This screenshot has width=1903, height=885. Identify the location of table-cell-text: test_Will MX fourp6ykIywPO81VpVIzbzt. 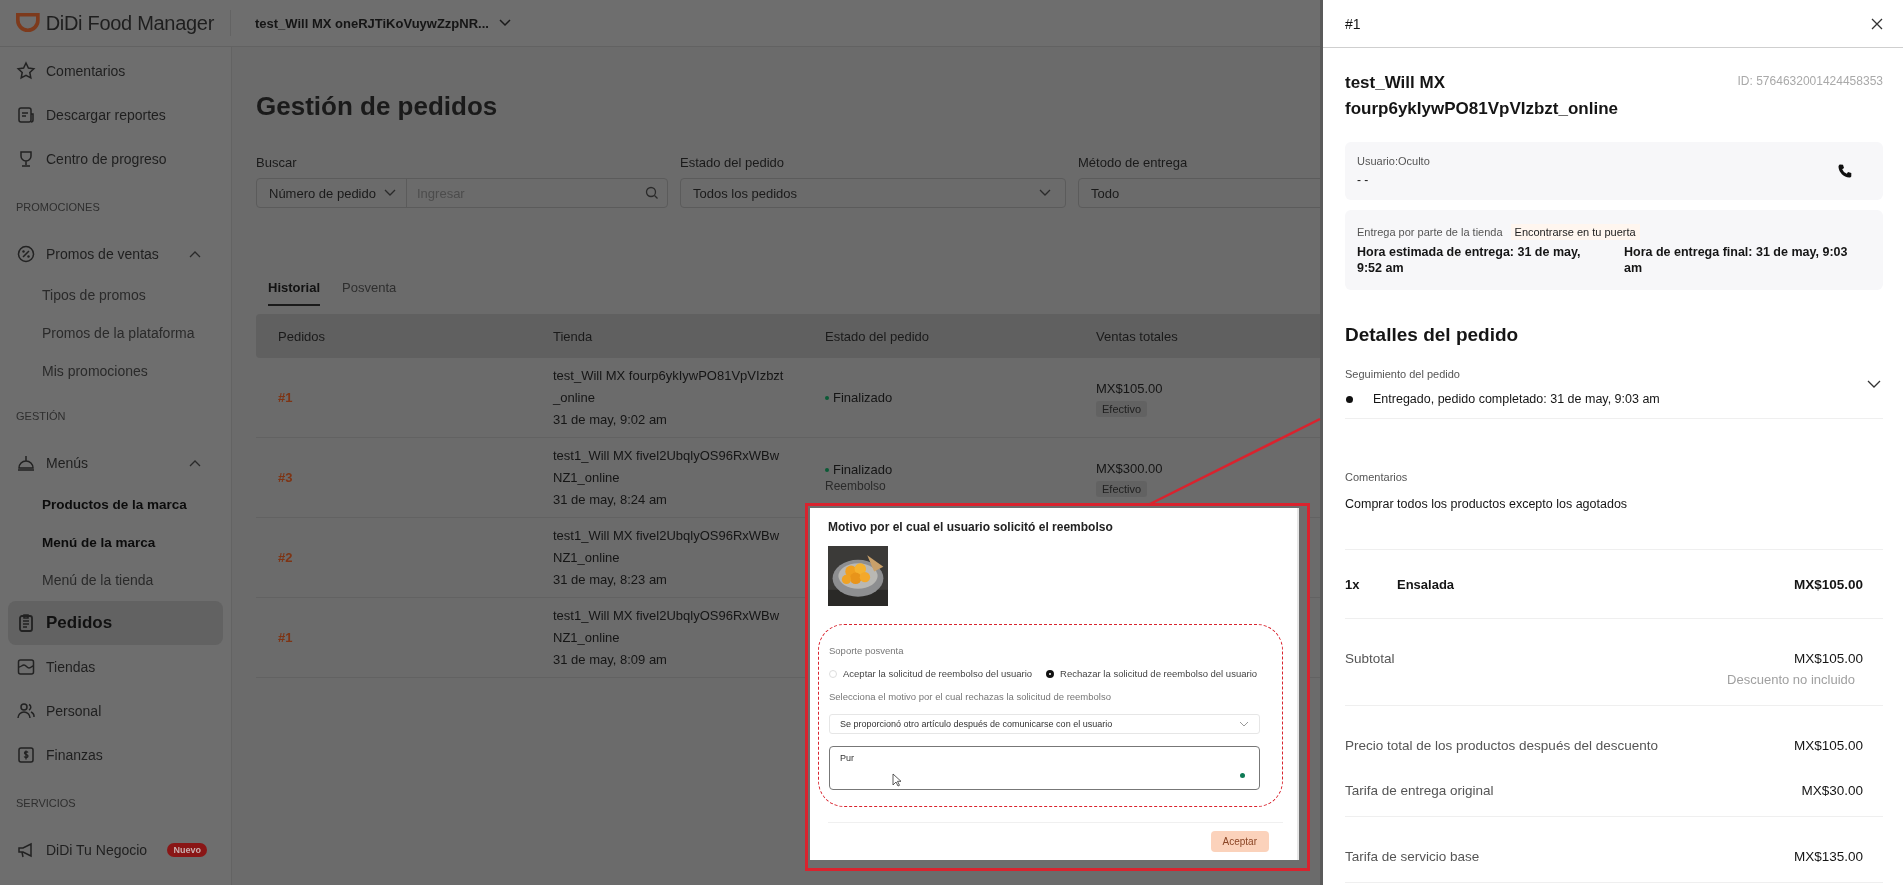
(668, 375).